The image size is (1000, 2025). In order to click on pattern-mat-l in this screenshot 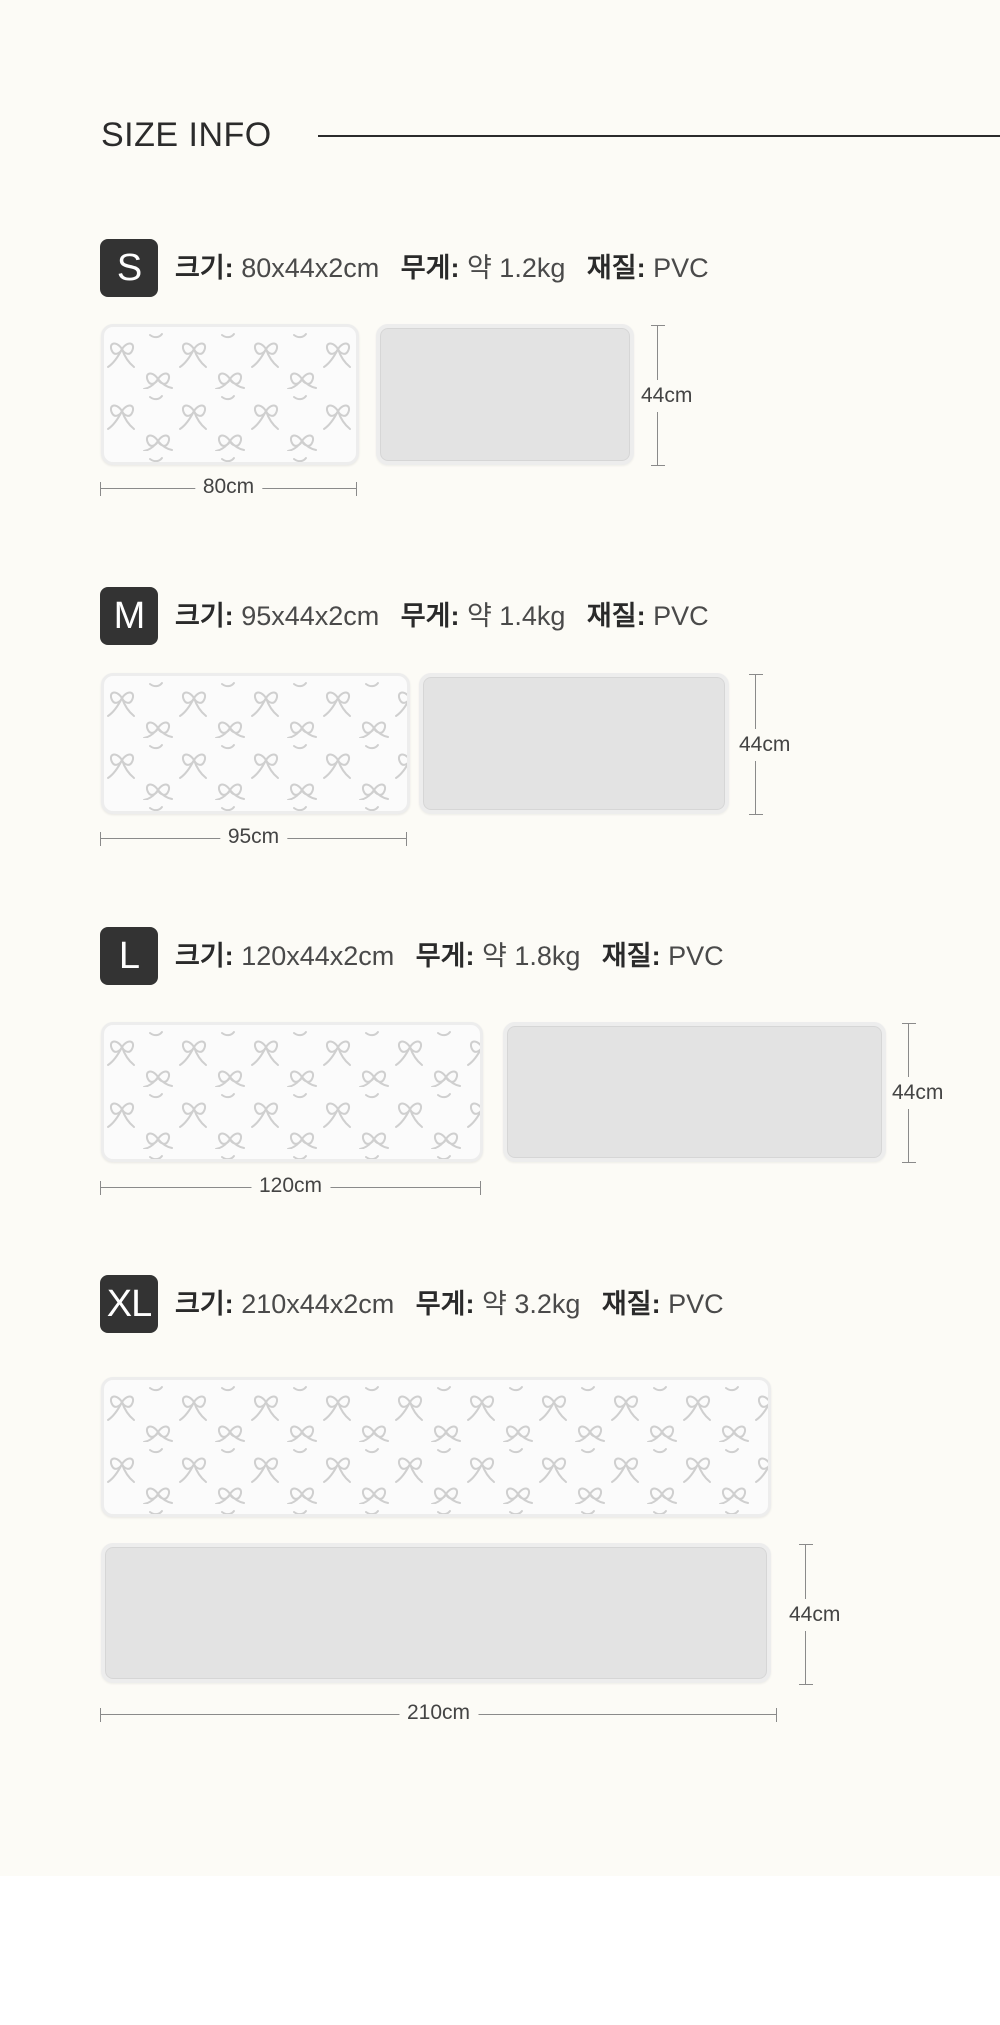, I will do `click(292, 1092)`.